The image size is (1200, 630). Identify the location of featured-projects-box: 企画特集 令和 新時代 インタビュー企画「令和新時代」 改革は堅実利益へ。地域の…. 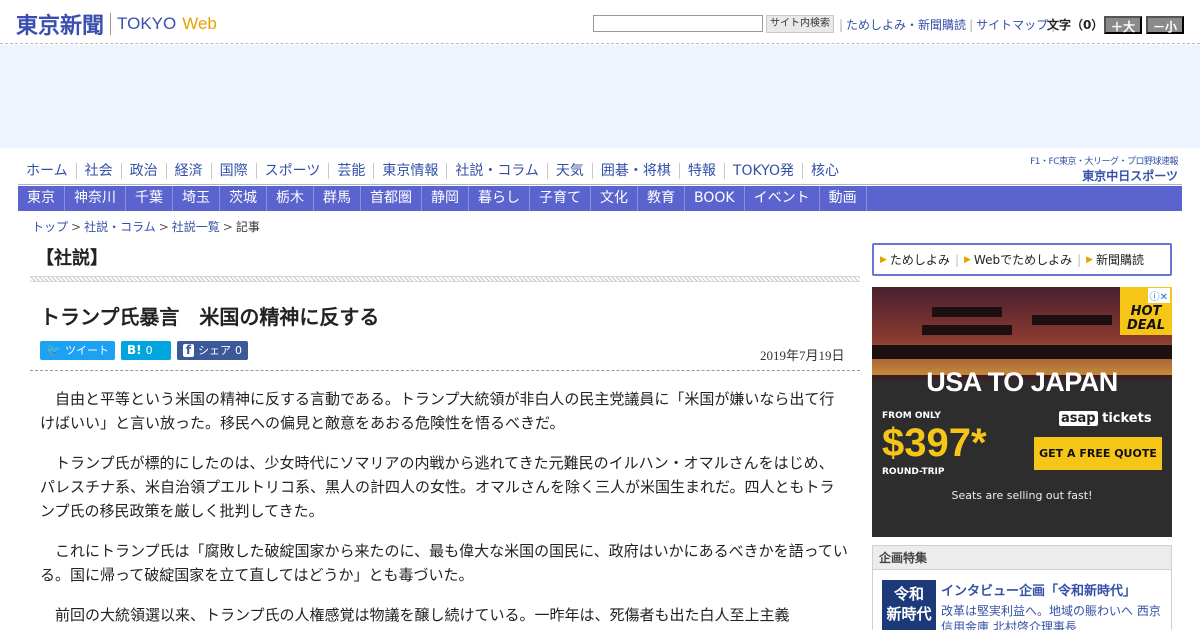
(1022, 587).